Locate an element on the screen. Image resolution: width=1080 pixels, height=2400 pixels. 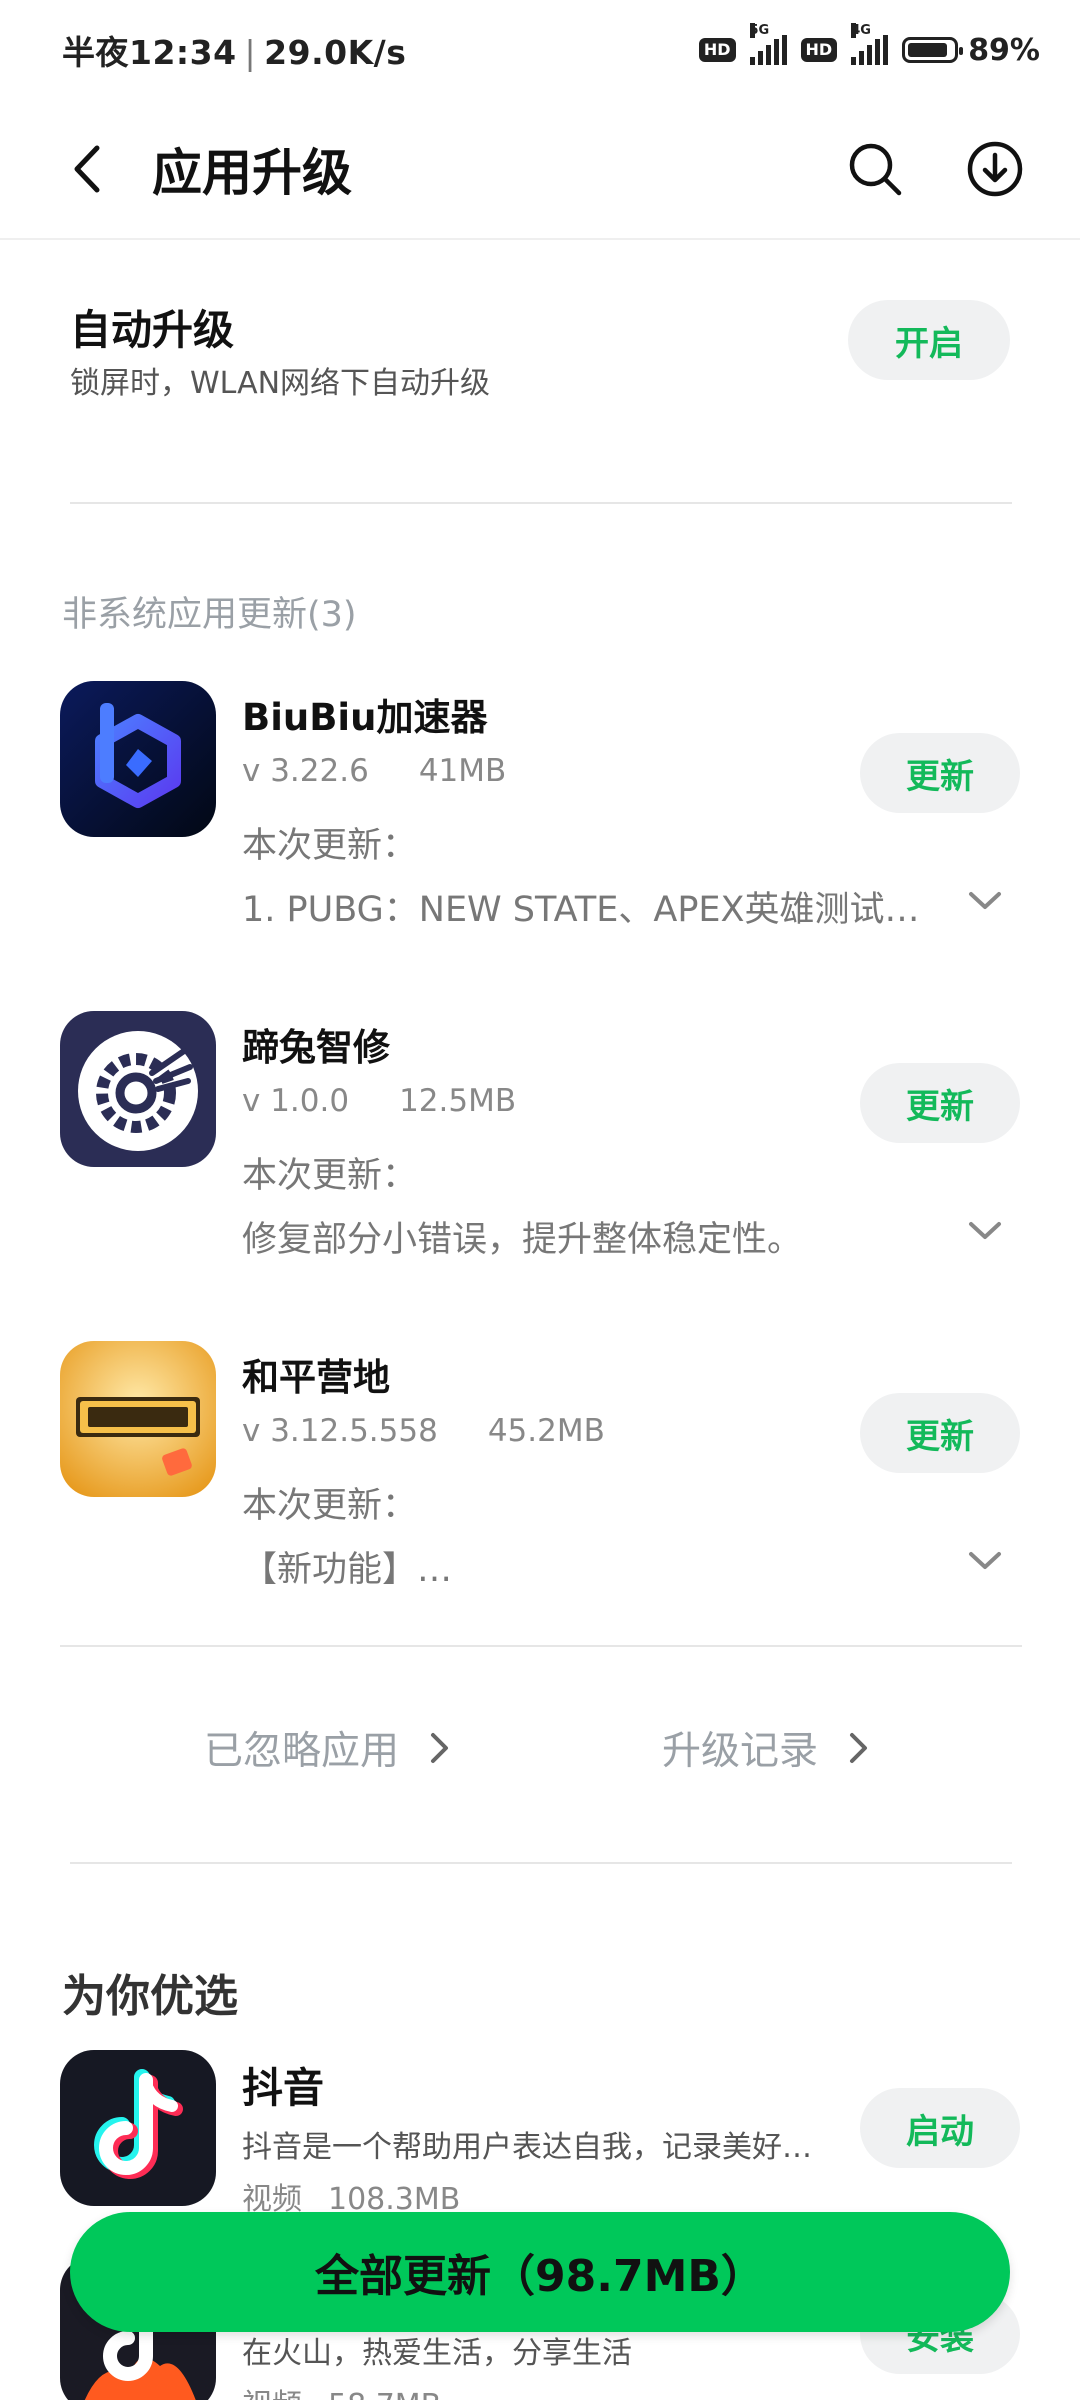
auto-upgrade-title: 自动升级 is located at coordinates (152, 330).